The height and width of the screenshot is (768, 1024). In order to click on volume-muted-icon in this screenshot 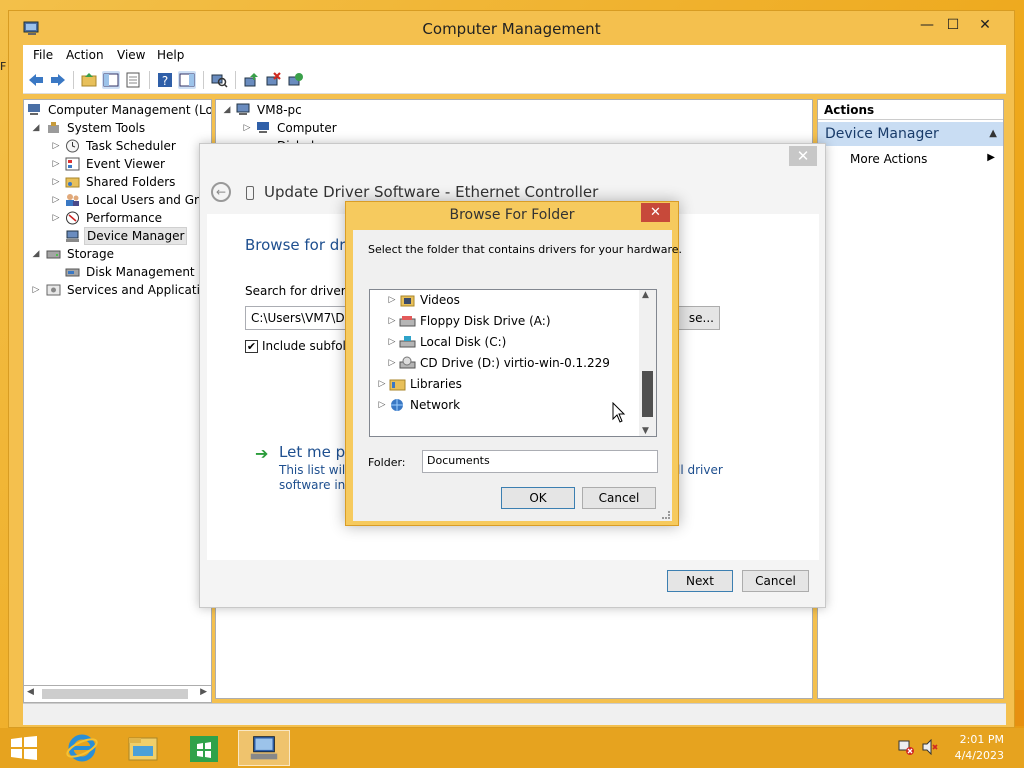, I will do `click(930, 747)`.